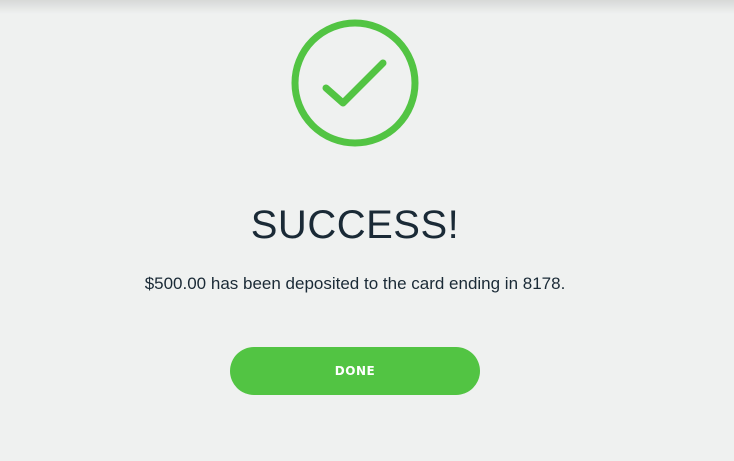  Describe the element at coordinates (355, 83) in the screenshot. I see `check-circle-icon` at that location.